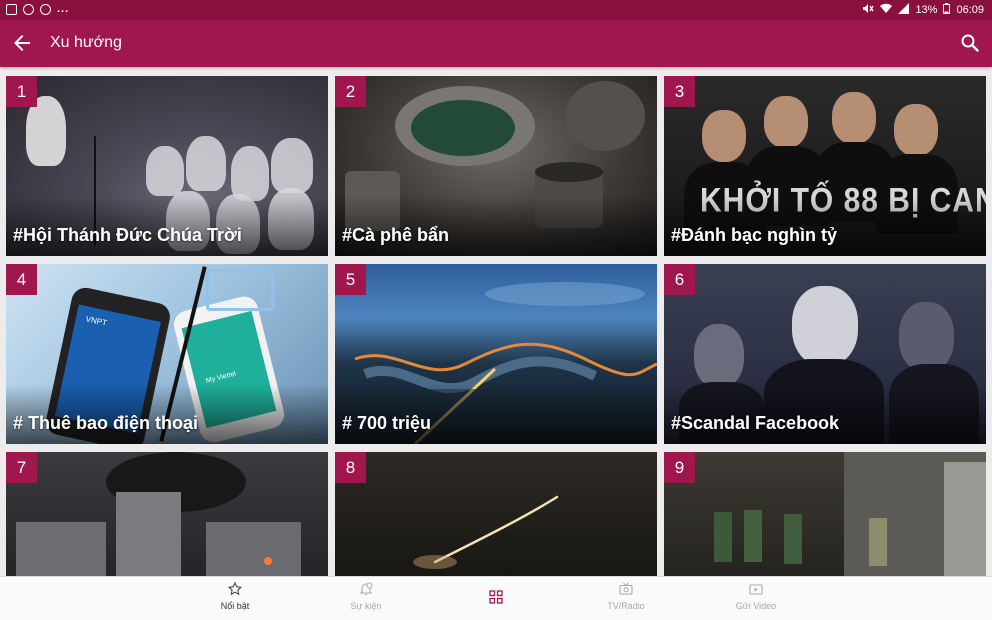 The width and height of the screenshot is (992, 620). I want to click on trend-hashtag: #Hội Thánh Đức Chúa Trời, so click(127, 235).